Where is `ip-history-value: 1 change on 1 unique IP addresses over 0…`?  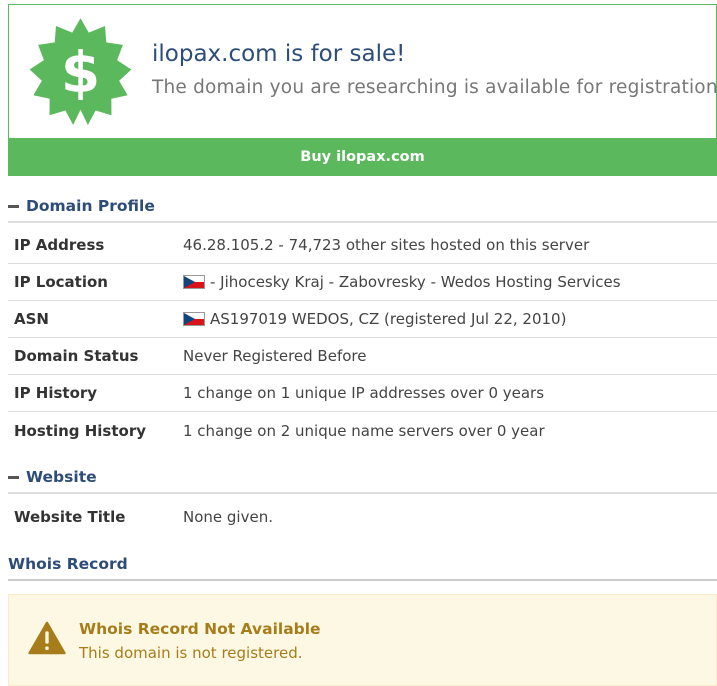
ip-history-value: 1 change on 1 unique IP addresses over 0… is located at coordinates (364, 393).